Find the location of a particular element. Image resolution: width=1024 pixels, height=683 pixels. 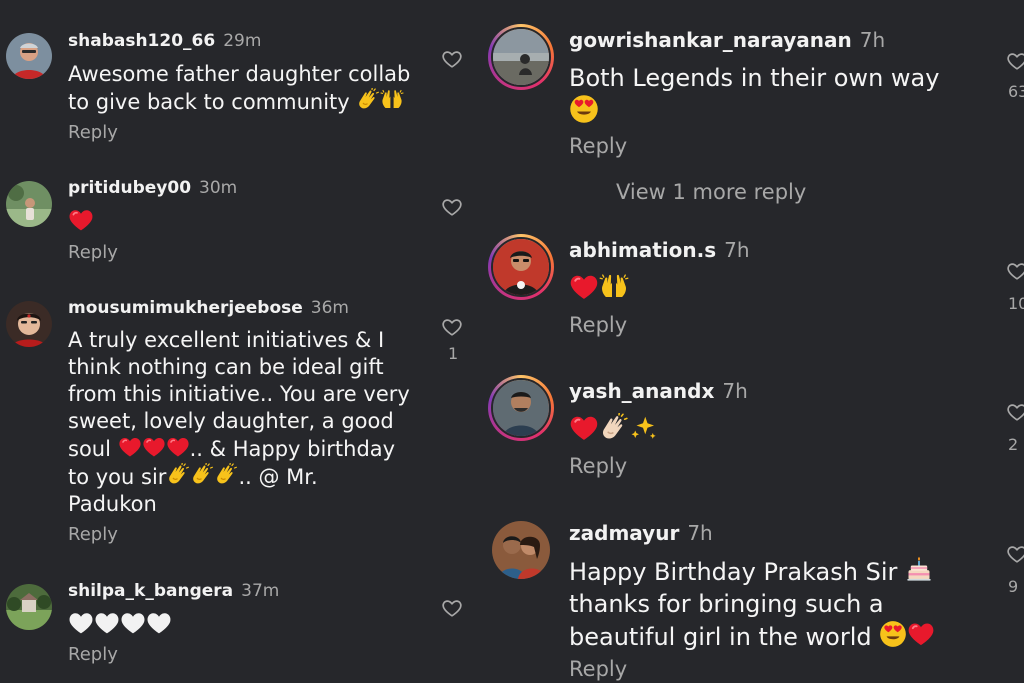

comment-text-line: sweet, lovely daughter, a good is located at coordinates (231, 421).